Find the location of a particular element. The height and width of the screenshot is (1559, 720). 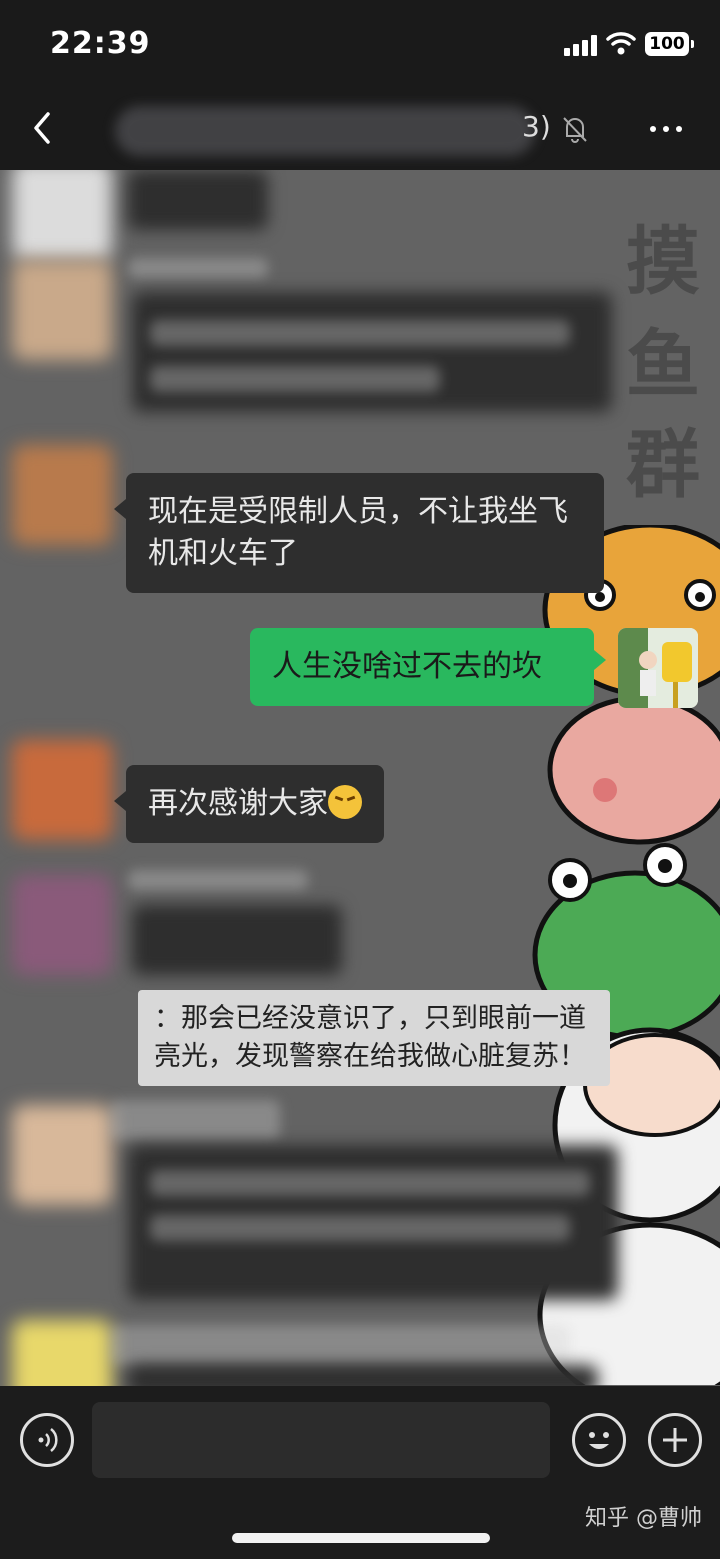

message-text-input is located at coordinates (321, 1440).